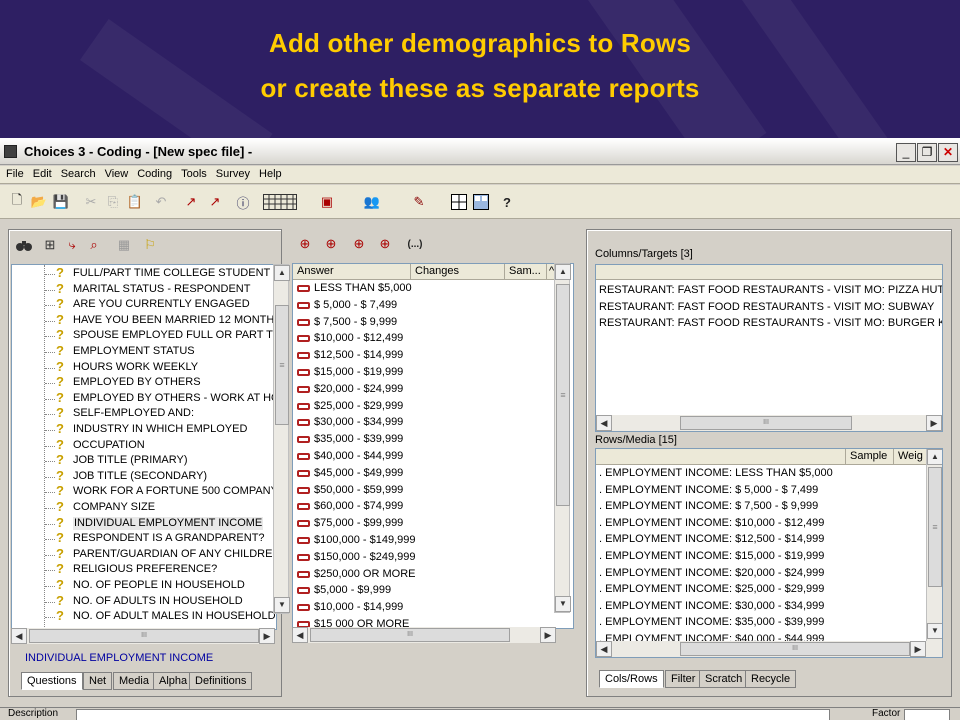 The image size is (960, 720). I want to click on question-item: ? MARITAL STATUS - RESPONDENT, so click(143, 290).